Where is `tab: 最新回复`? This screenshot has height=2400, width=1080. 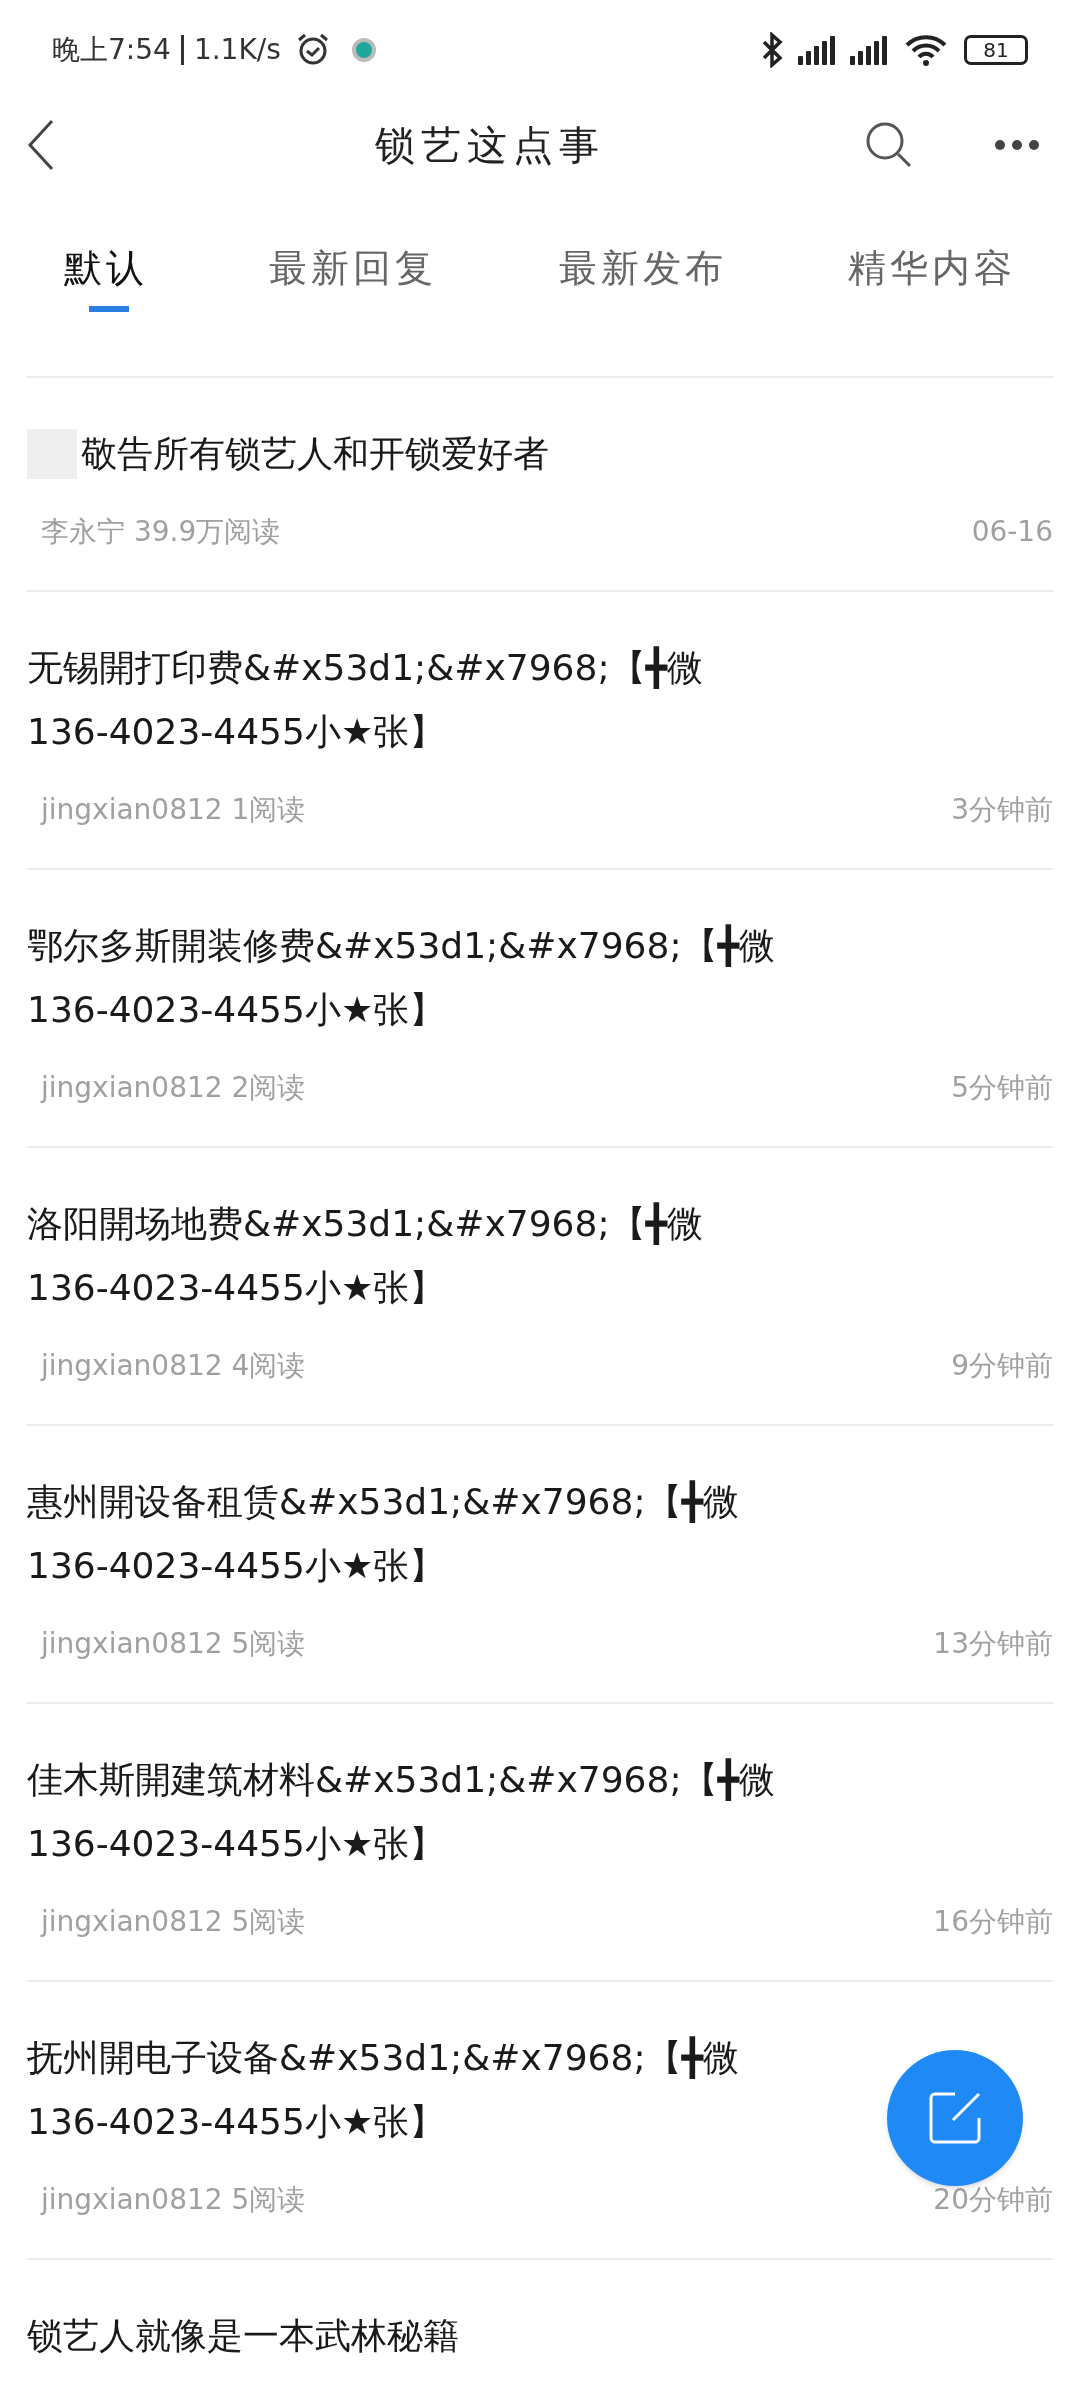
tab: 最新回复 is located at coordinates (353, 268).